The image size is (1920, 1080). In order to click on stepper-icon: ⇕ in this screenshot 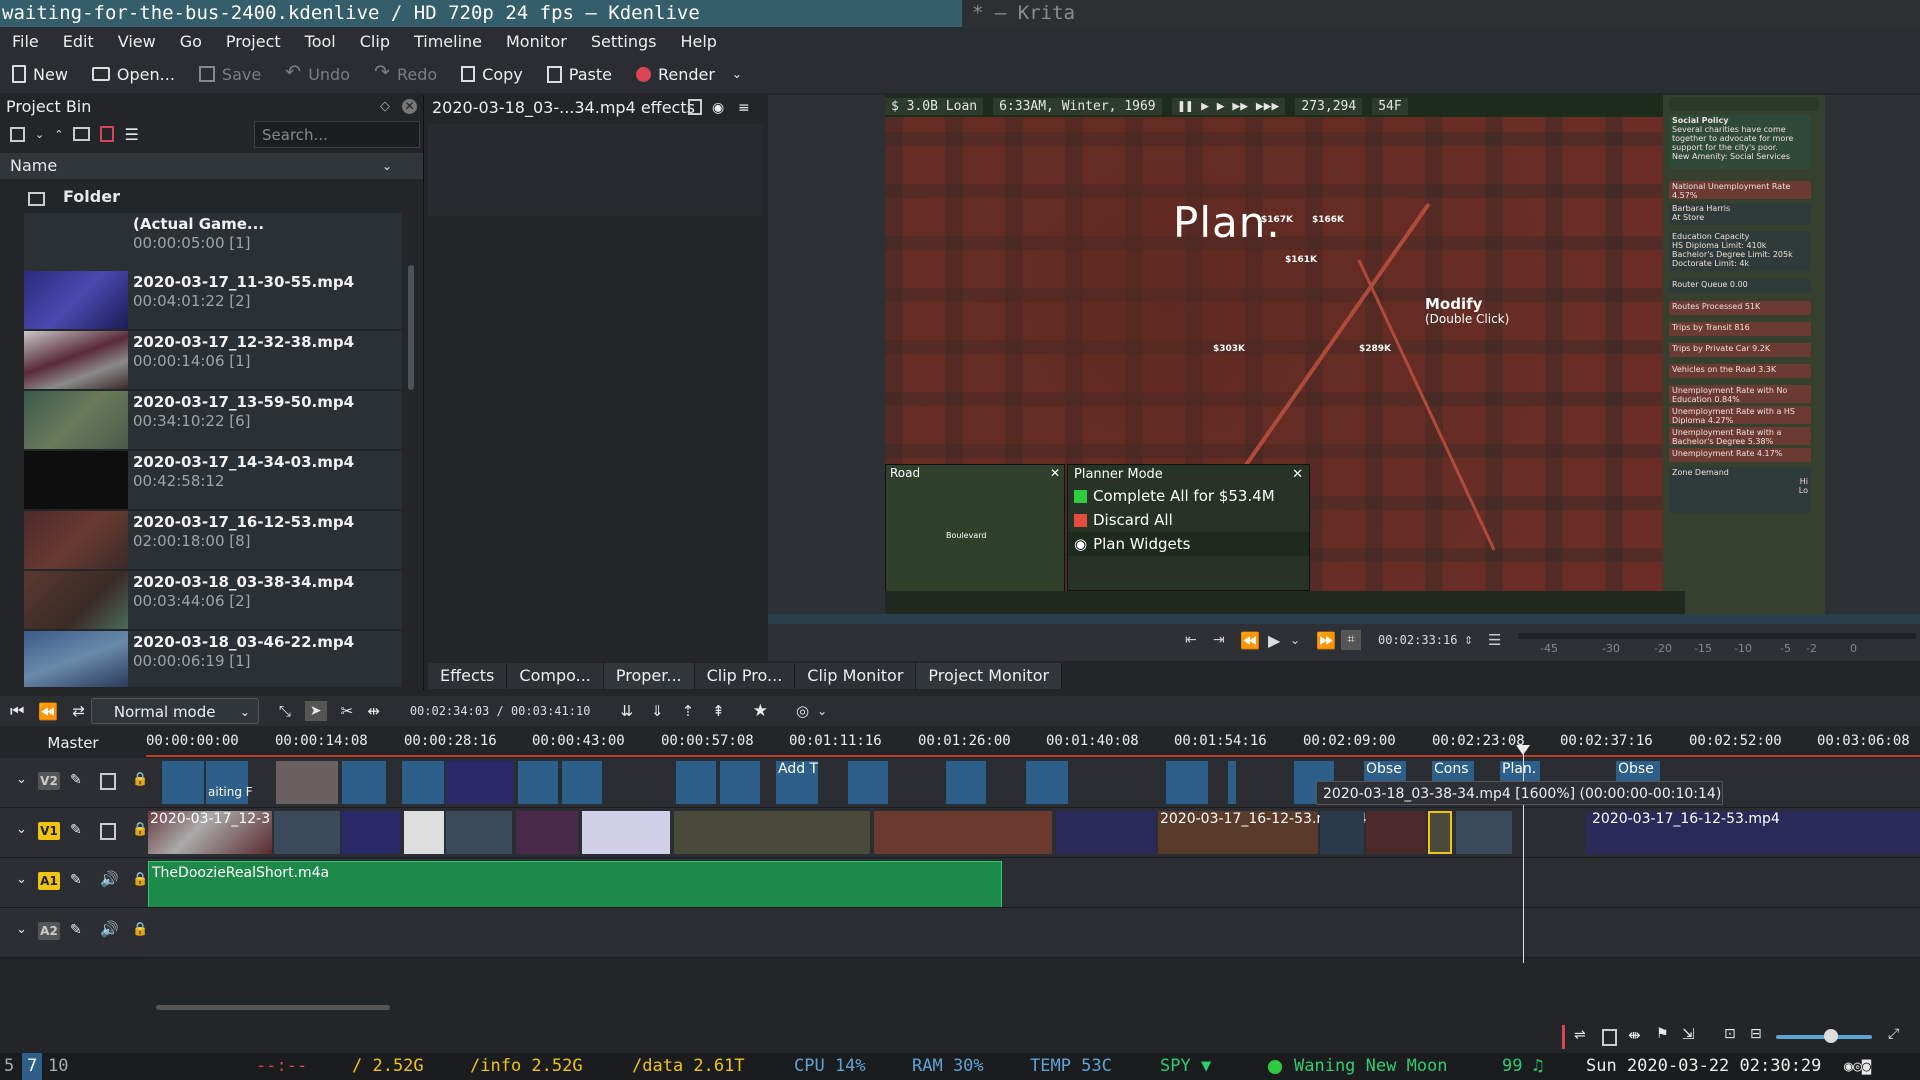, I will do `click(1468, 640)`.